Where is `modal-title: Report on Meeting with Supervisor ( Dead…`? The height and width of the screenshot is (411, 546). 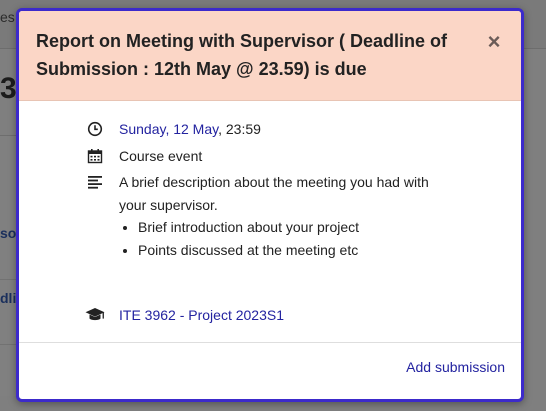 modal-title: Report on Meeting with Supervisor ( Dead… is located at coordinates (242, 55).